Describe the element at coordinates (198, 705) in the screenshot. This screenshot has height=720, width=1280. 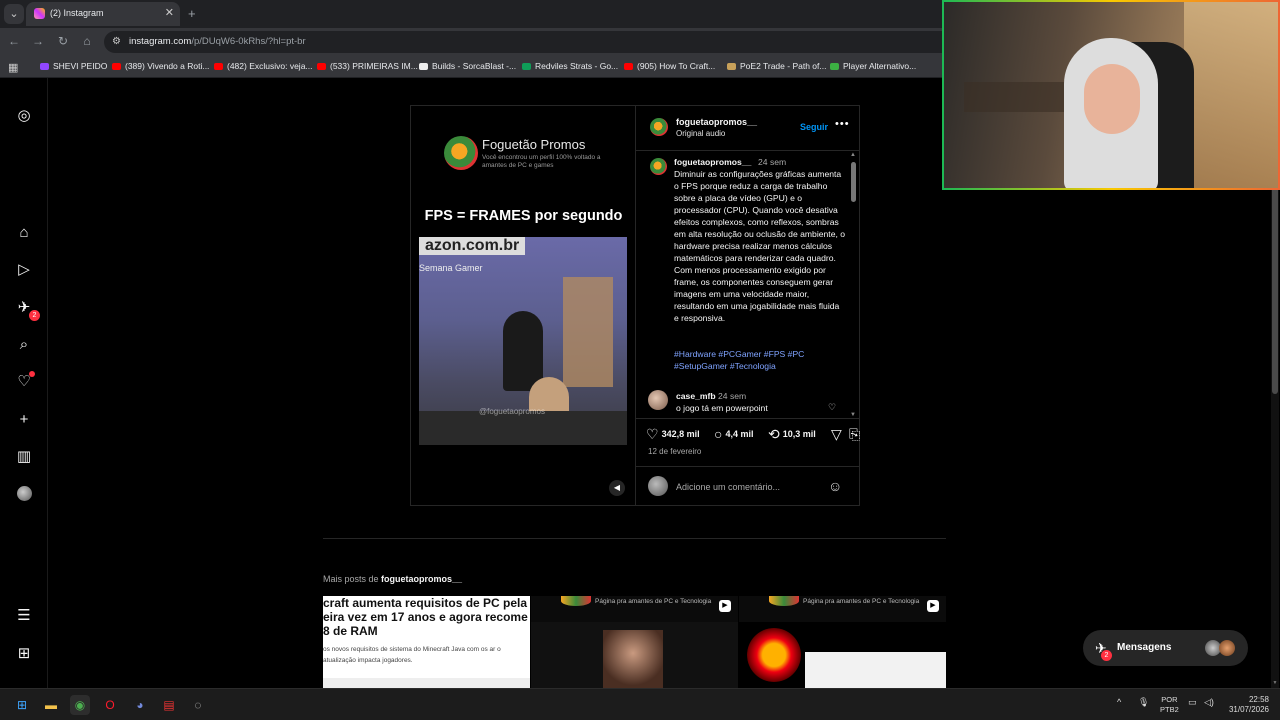
I see `app-icon: ◌` at that location.